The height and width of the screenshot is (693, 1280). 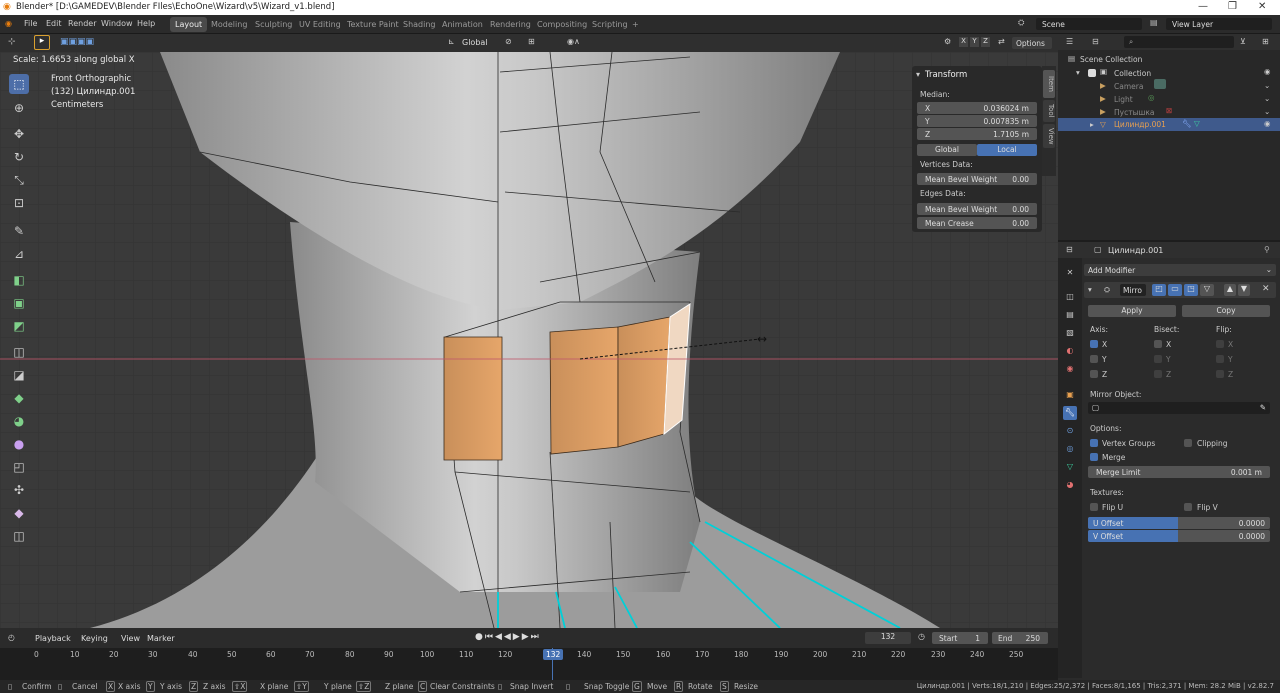 I want to click on median-x-field: X 0.036024 m, so click(x=977, y=108).